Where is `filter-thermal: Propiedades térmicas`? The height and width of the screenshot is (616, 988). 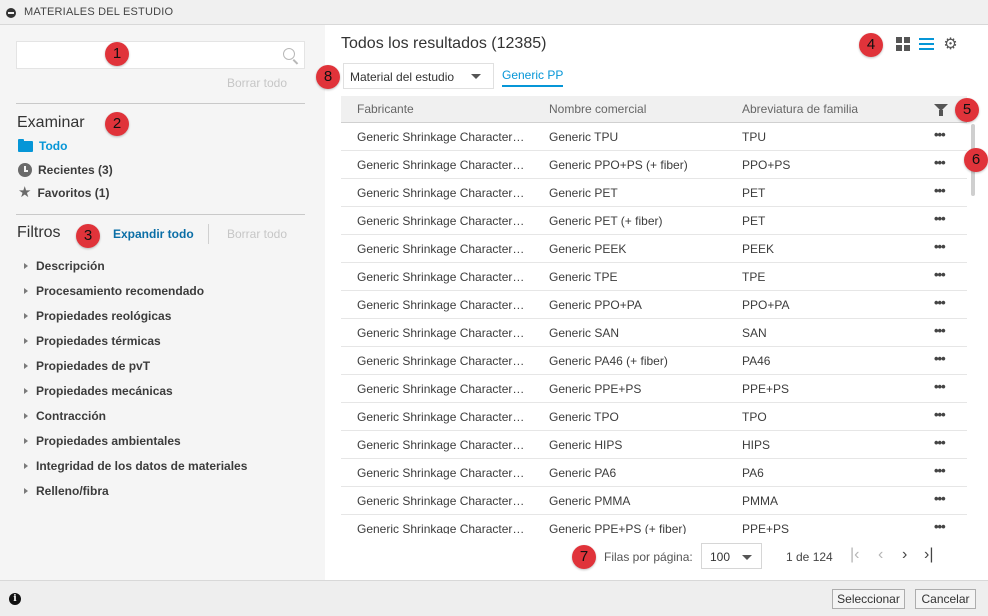 filter-thermal: Propiedades térmicas is located at coordinates (92, 341).